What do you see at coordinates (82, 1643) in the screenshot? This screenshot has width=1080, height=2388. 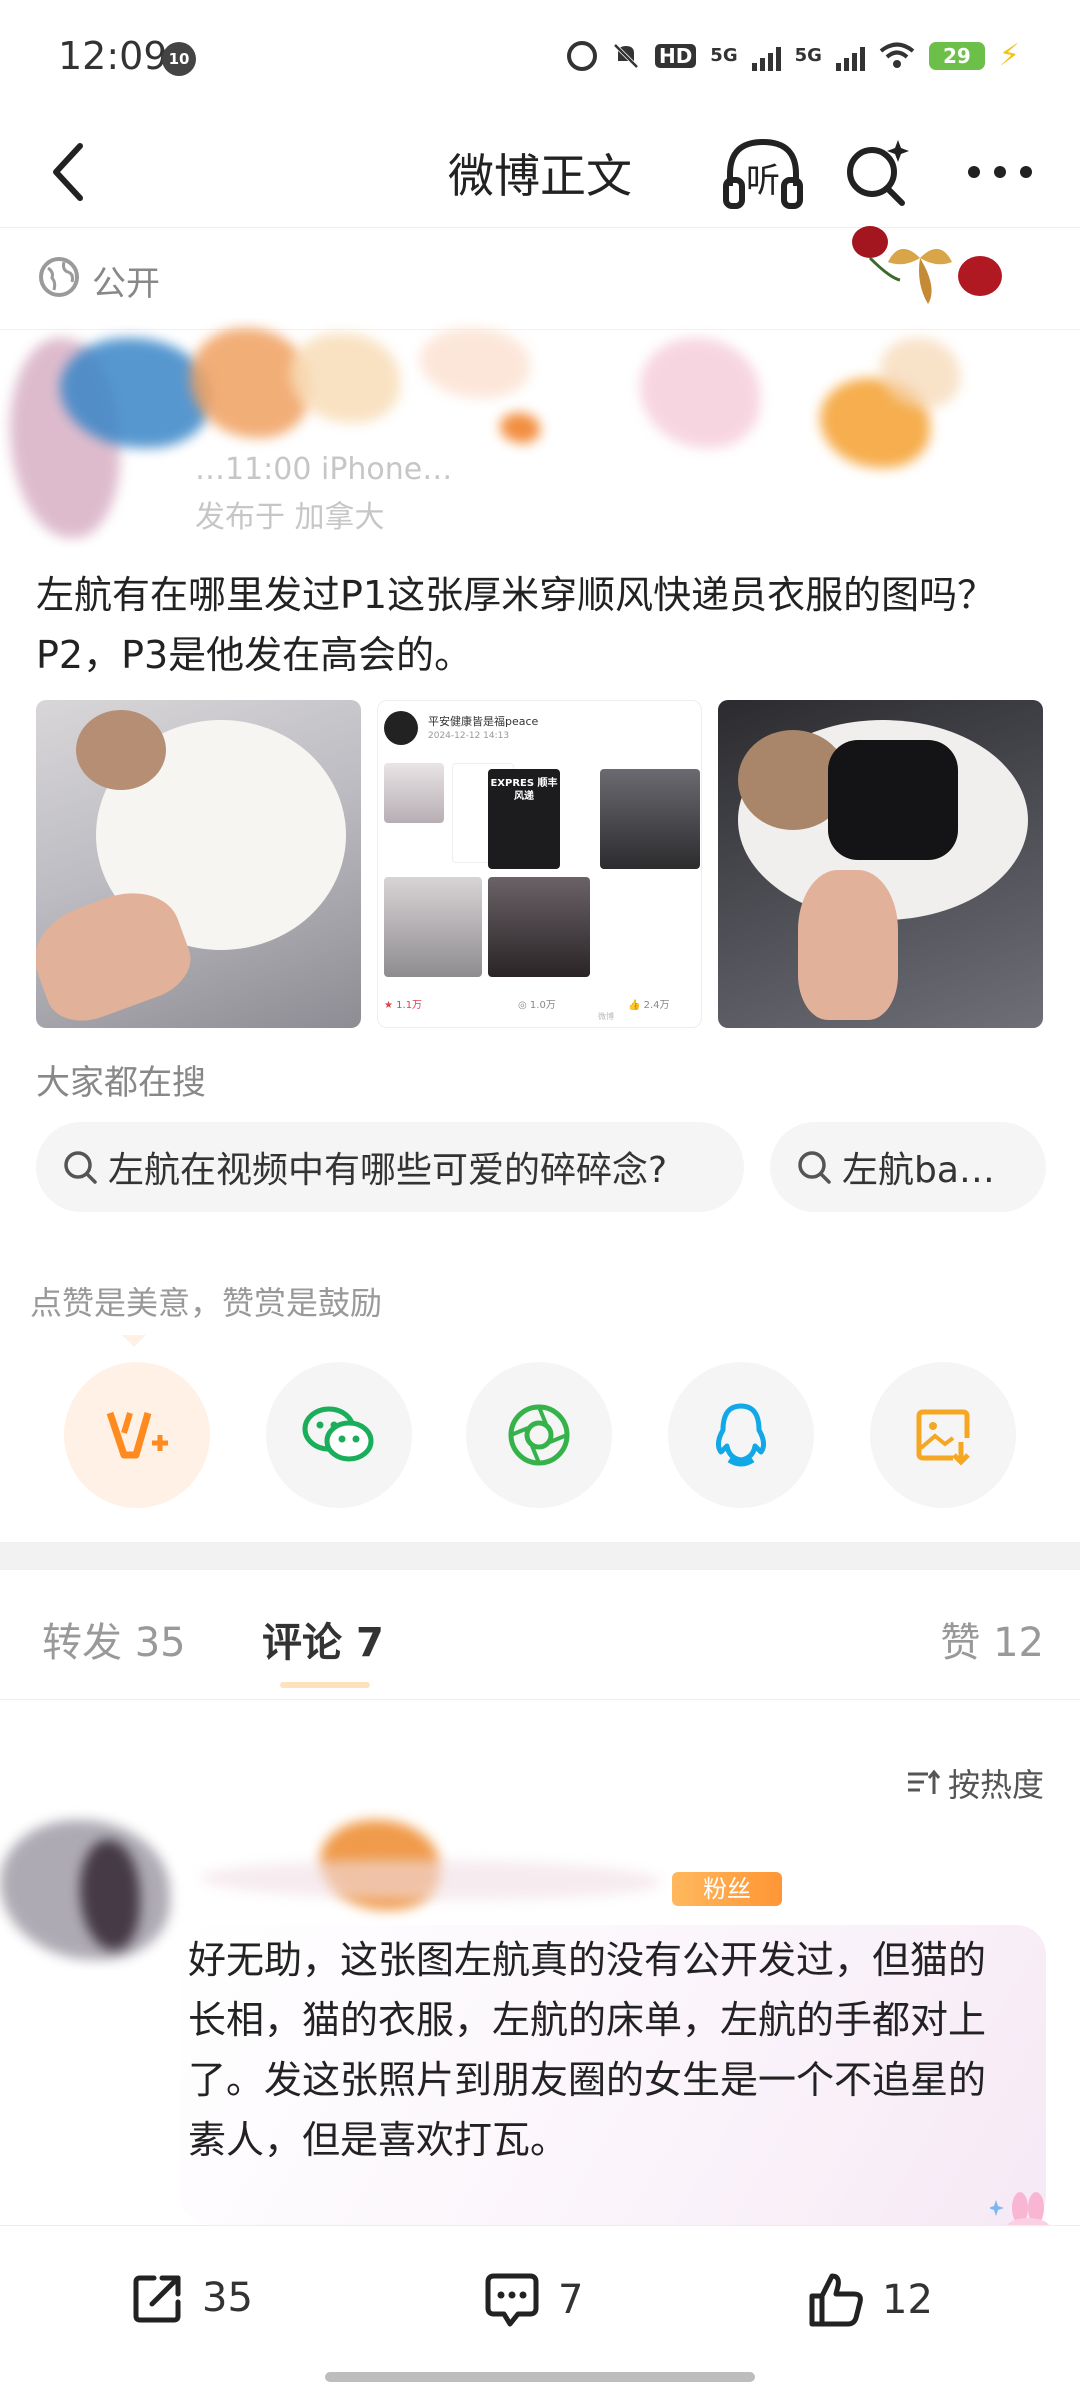 I see `tab-reposts-label: 转发` at bounding box center [82, 1643].